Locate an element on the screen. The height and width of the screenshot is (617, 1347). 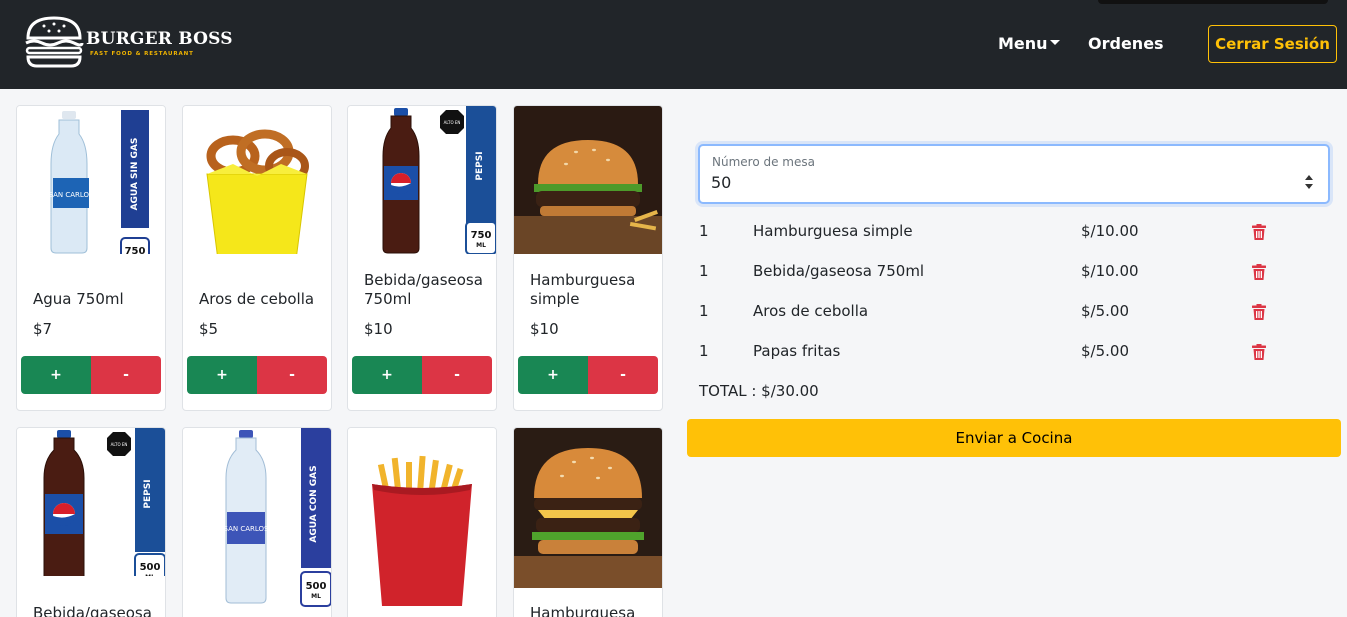
order-item-name: Aros de cebolla is located at coordinates (811, 311).